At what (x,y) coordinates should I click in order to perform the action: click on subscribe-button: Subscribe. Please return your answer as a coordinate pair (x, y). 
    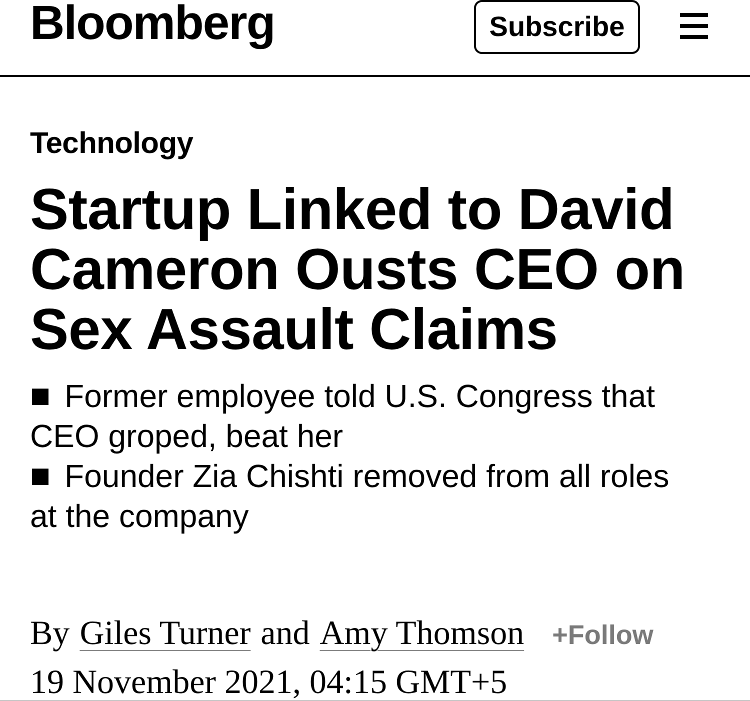
    Looking at the image, I should click on (557, 27).